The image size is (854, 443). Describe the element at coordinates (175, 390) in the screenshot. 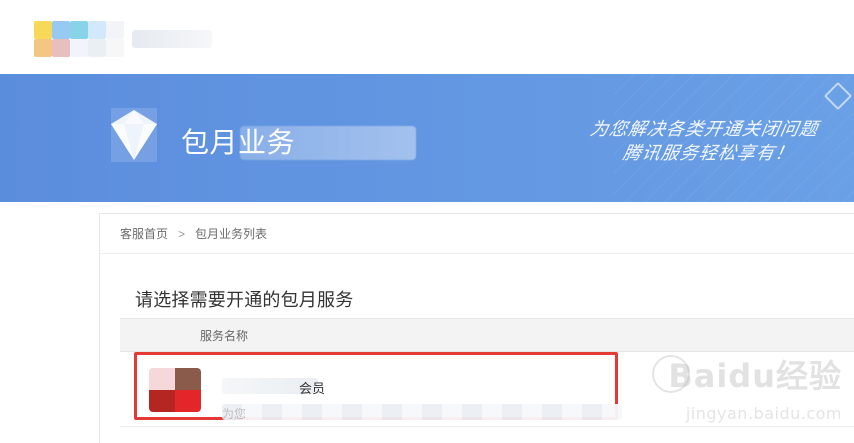

I see `service-thumbnail-icon` at that location.